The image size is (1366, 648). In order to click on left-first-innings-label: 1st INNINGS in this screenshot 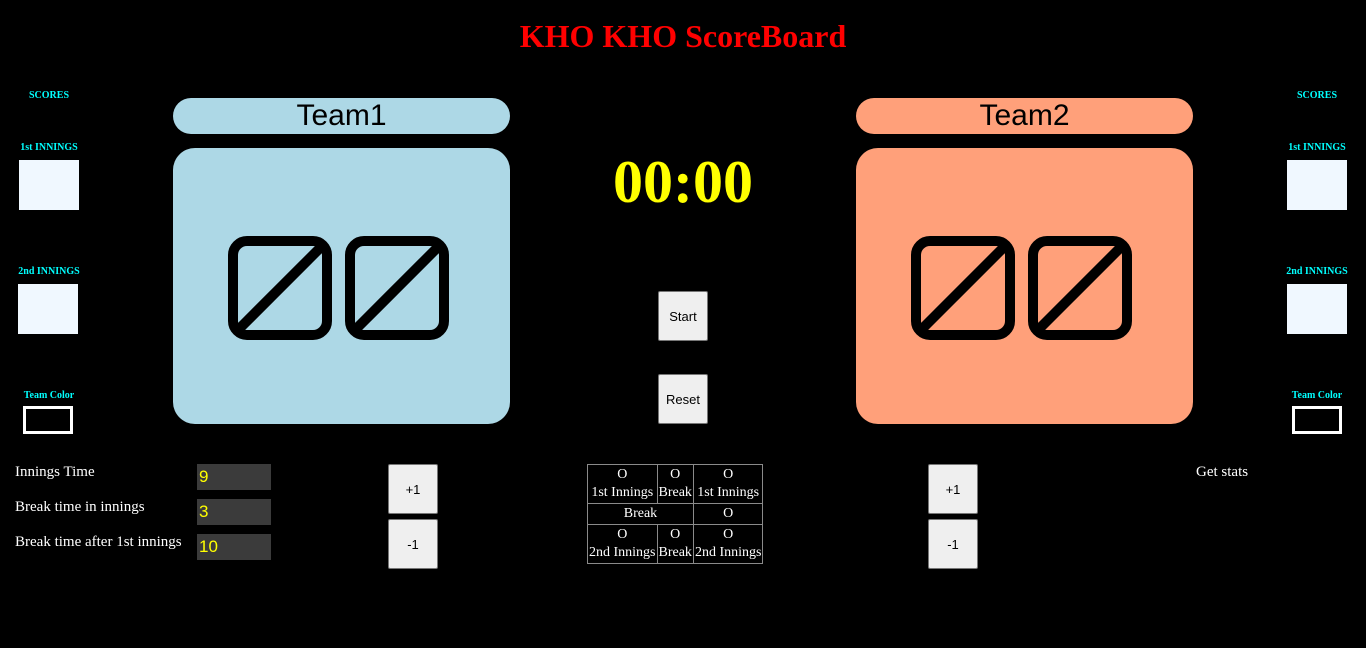, I will do `click(49, 147)`.